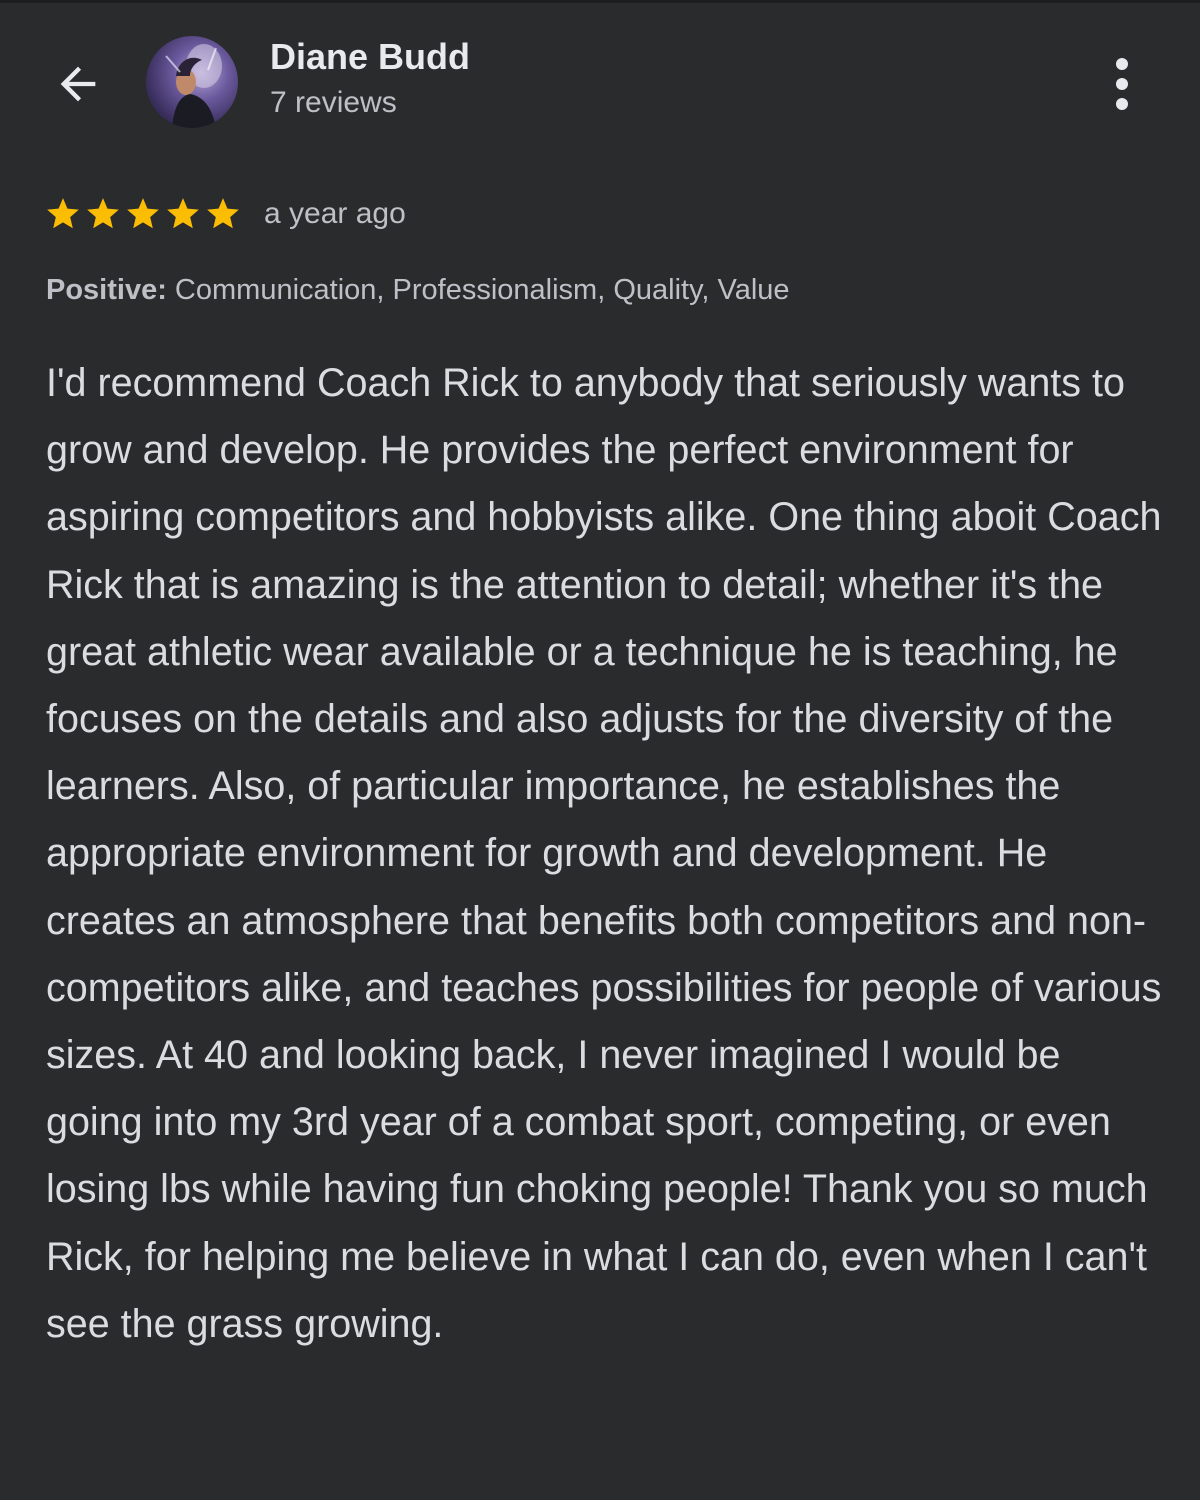 This screenshot has height=1500, width=1200. I want to click on star-rating, so click(143, 214).